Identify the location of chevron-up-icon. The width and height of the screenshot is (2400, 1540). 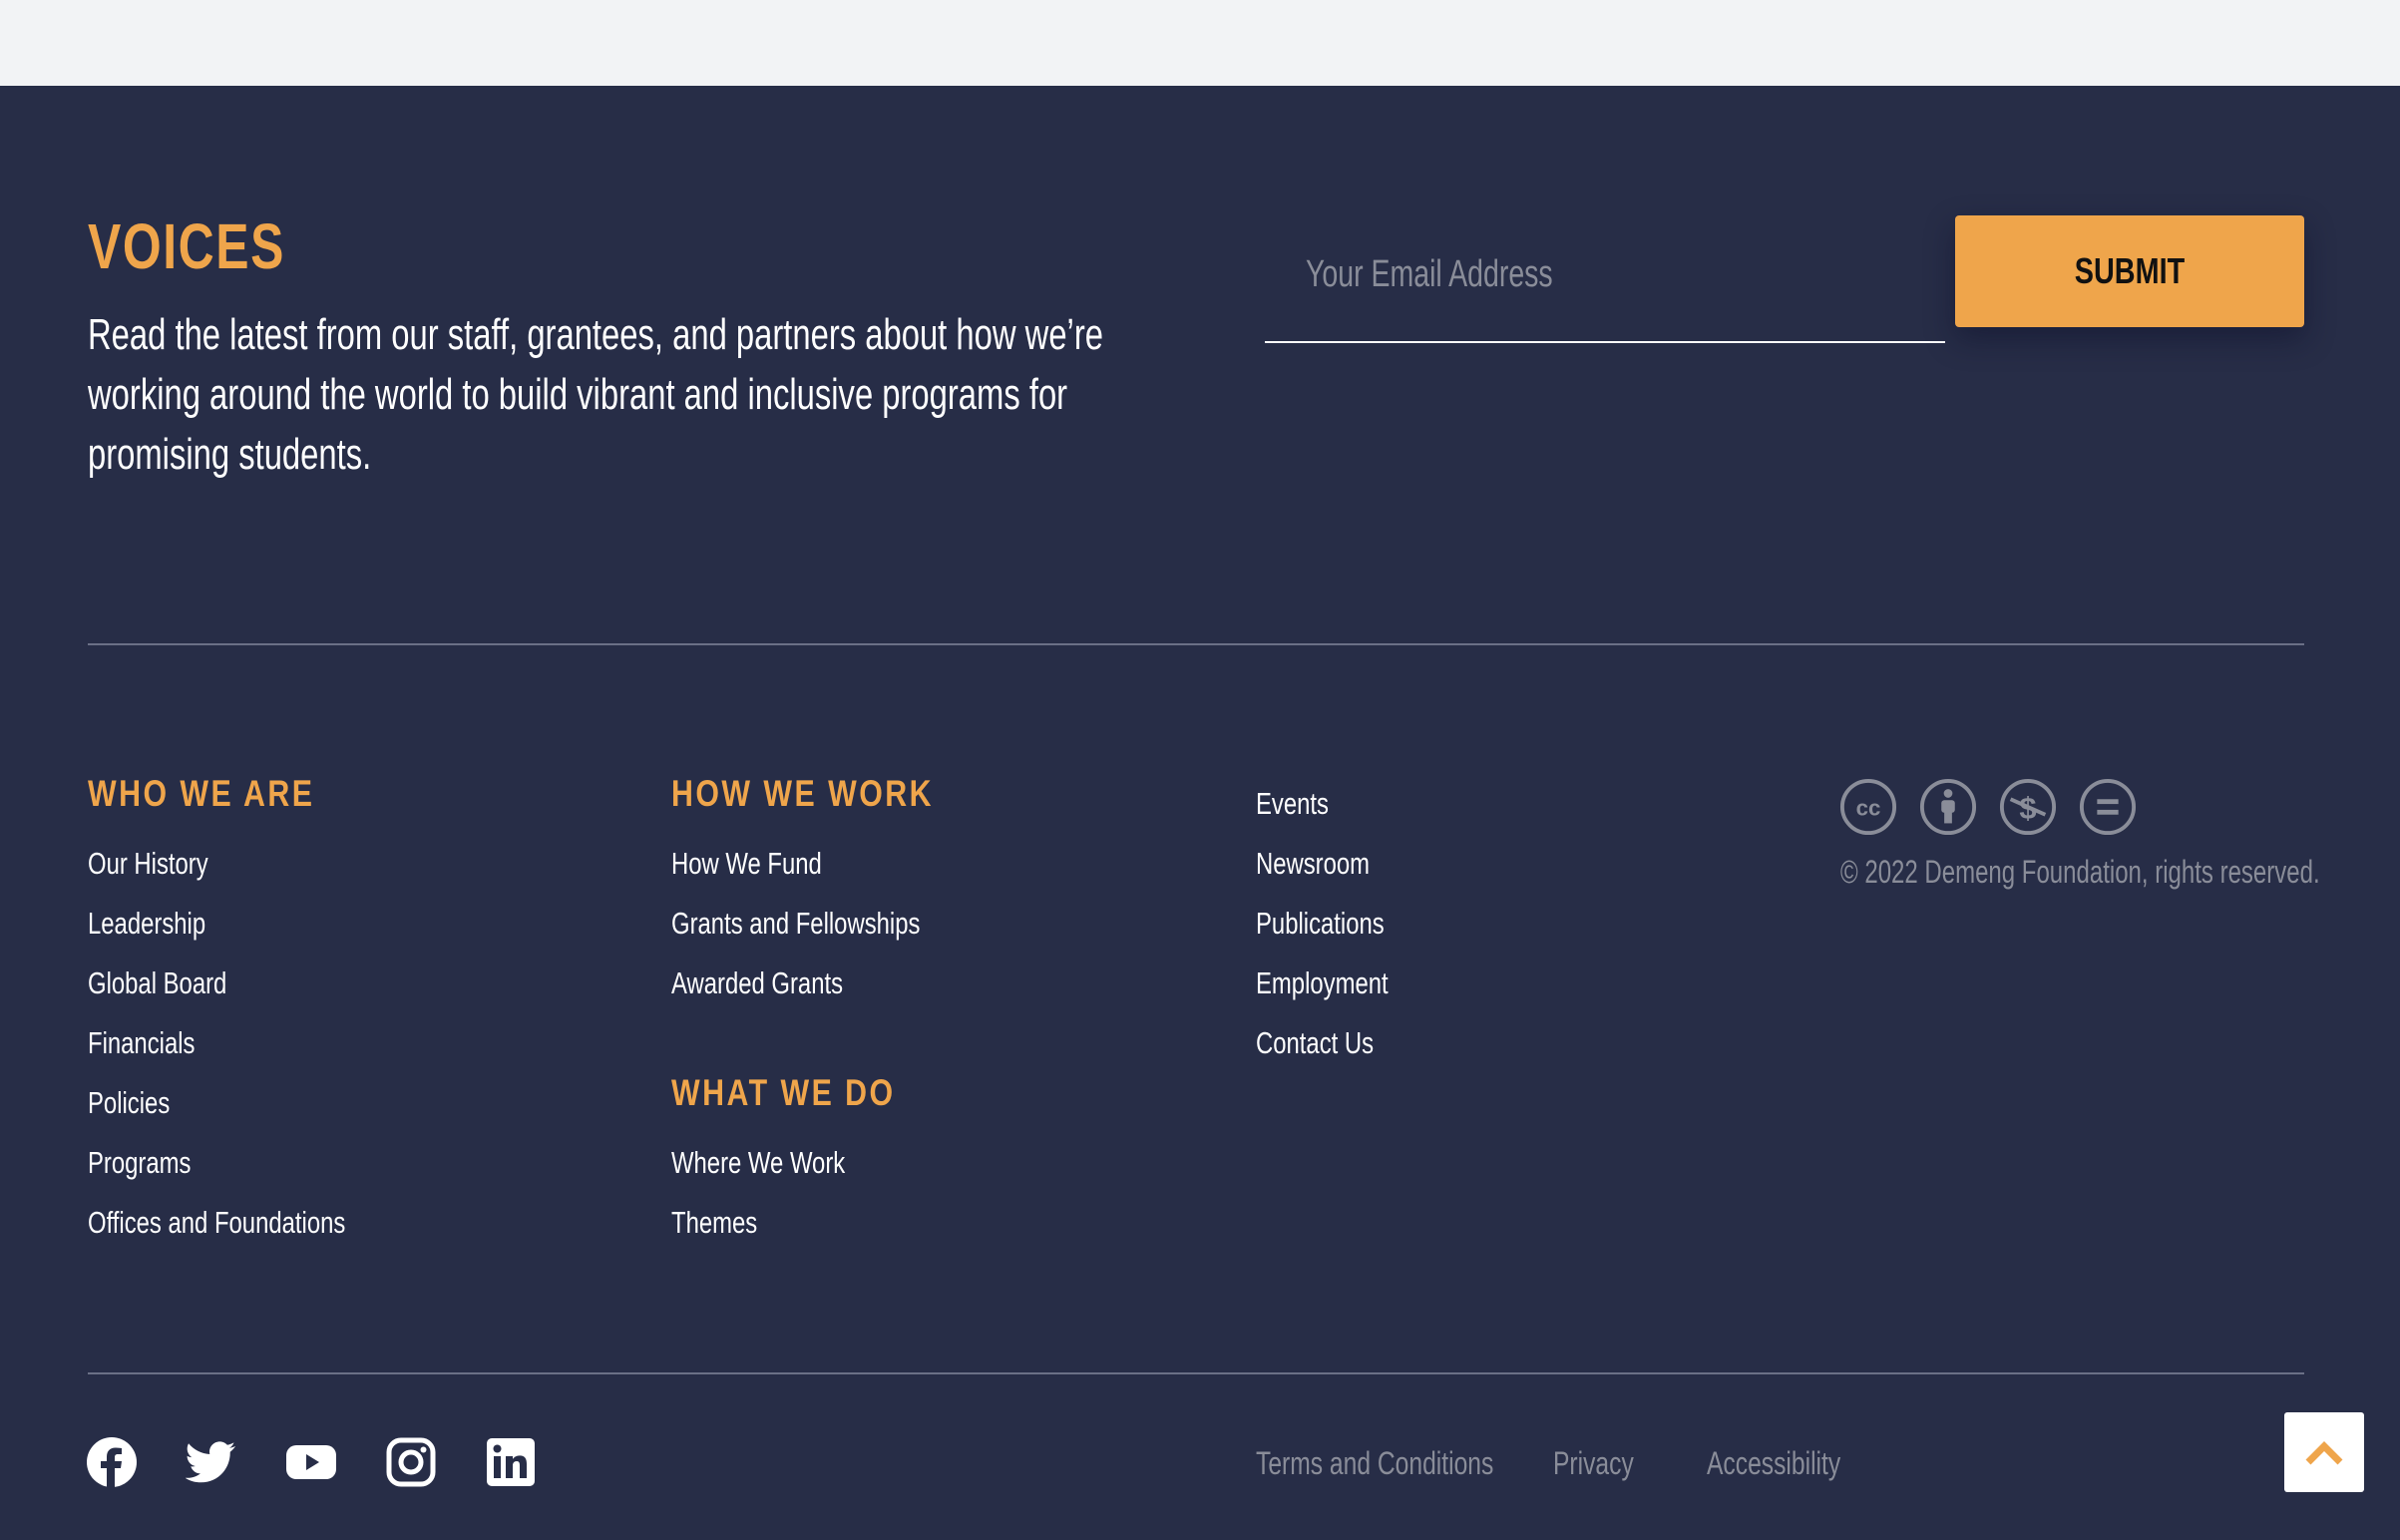
(2324, 1453).